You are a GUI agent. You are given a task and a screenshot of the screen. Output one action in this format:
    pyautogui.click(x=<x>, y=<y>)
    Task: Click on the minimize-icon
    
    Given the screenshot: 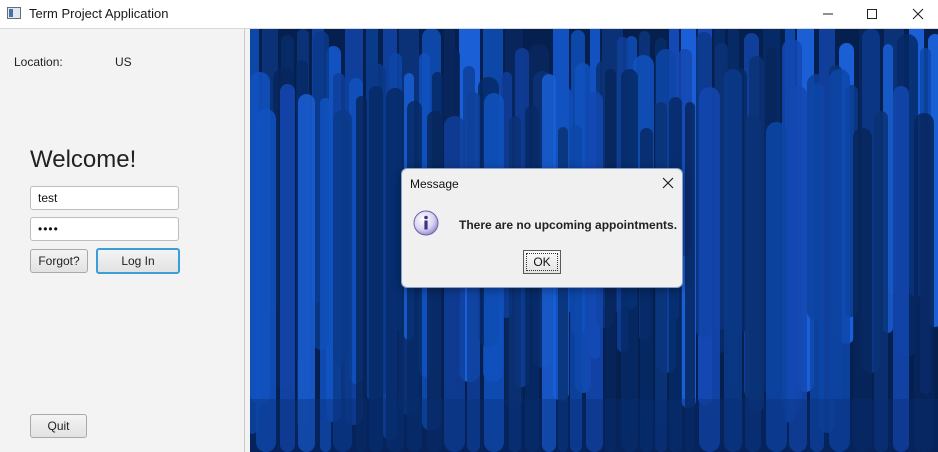 What is the action you would take?
    pyautogui.click(x=828, y=14)
    